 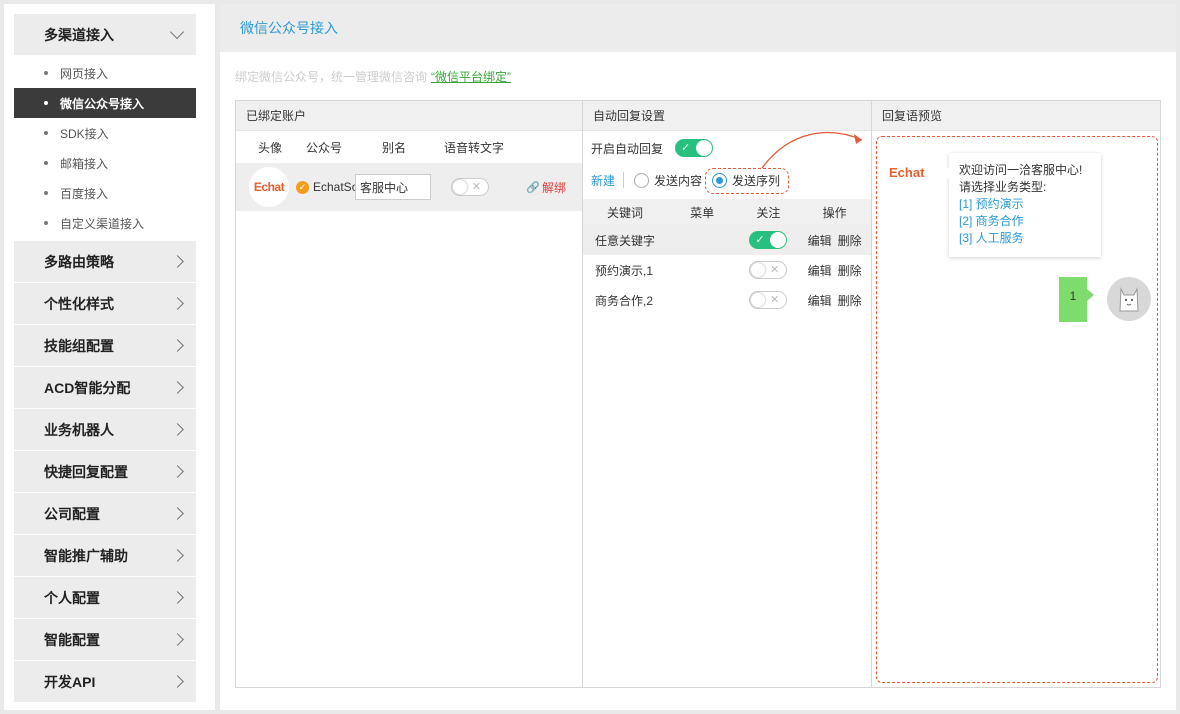 I want to click on nav-group-label: 智能配置, so click(x=72, y=639).